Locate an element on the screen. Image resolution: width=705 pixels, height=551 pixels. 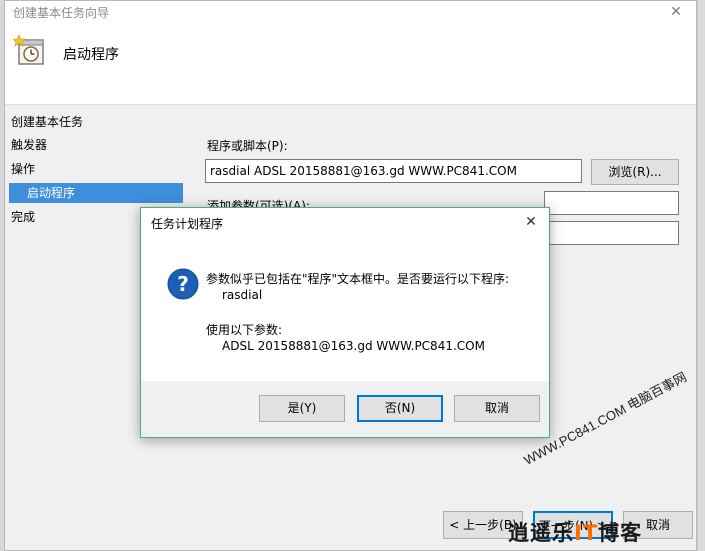
nav-item-trigger: 触发器 is located at coordinates (97, 145).